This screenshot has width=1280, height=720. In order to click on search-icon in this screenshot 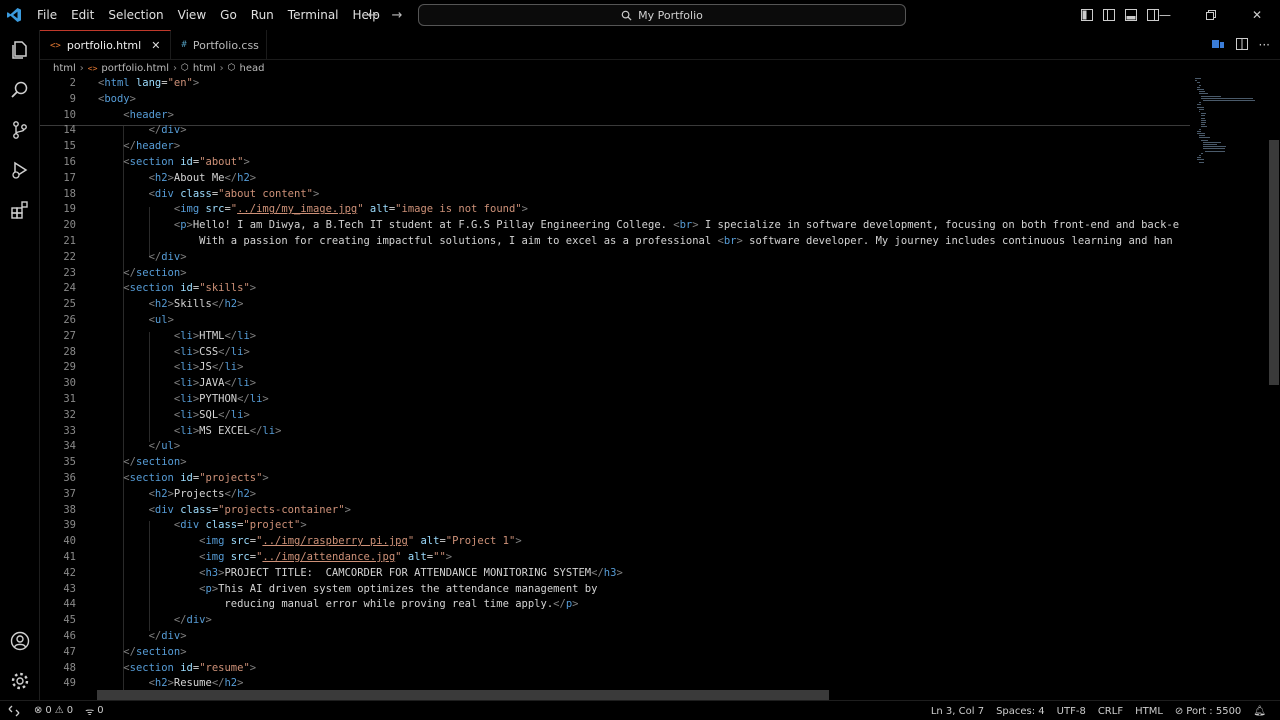, I will do `click(20, 90)`.